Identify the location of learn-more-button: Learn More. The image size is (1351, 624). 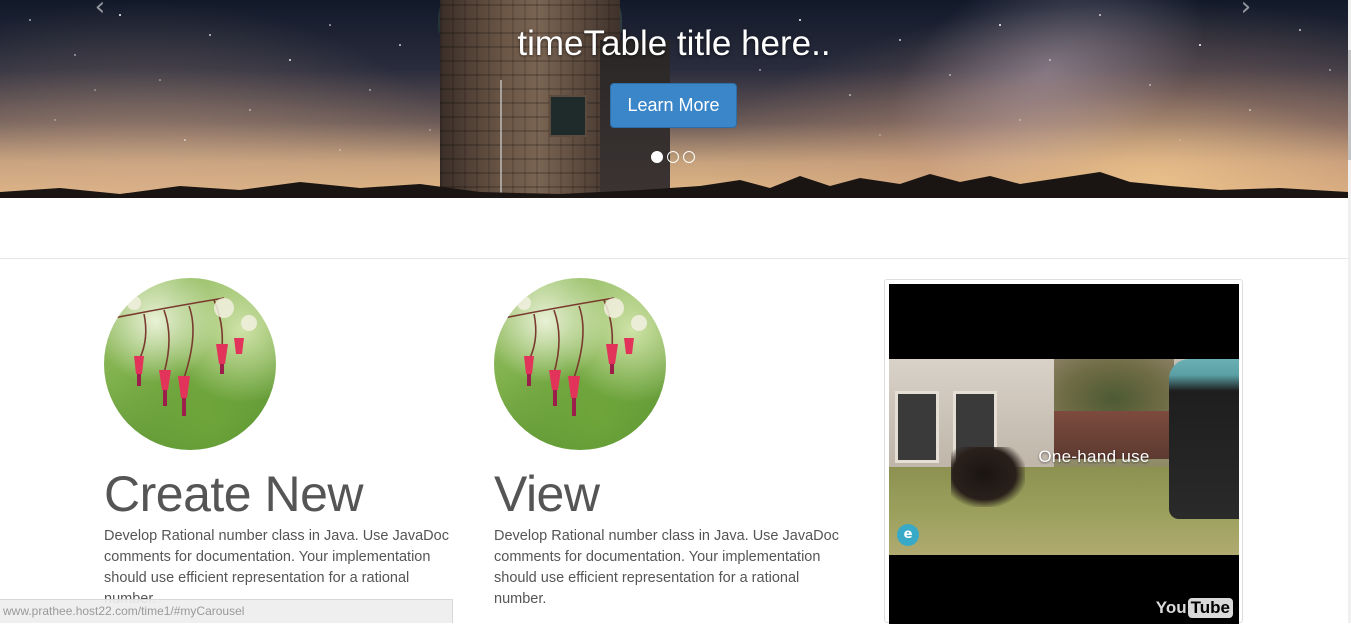
(673, 105).